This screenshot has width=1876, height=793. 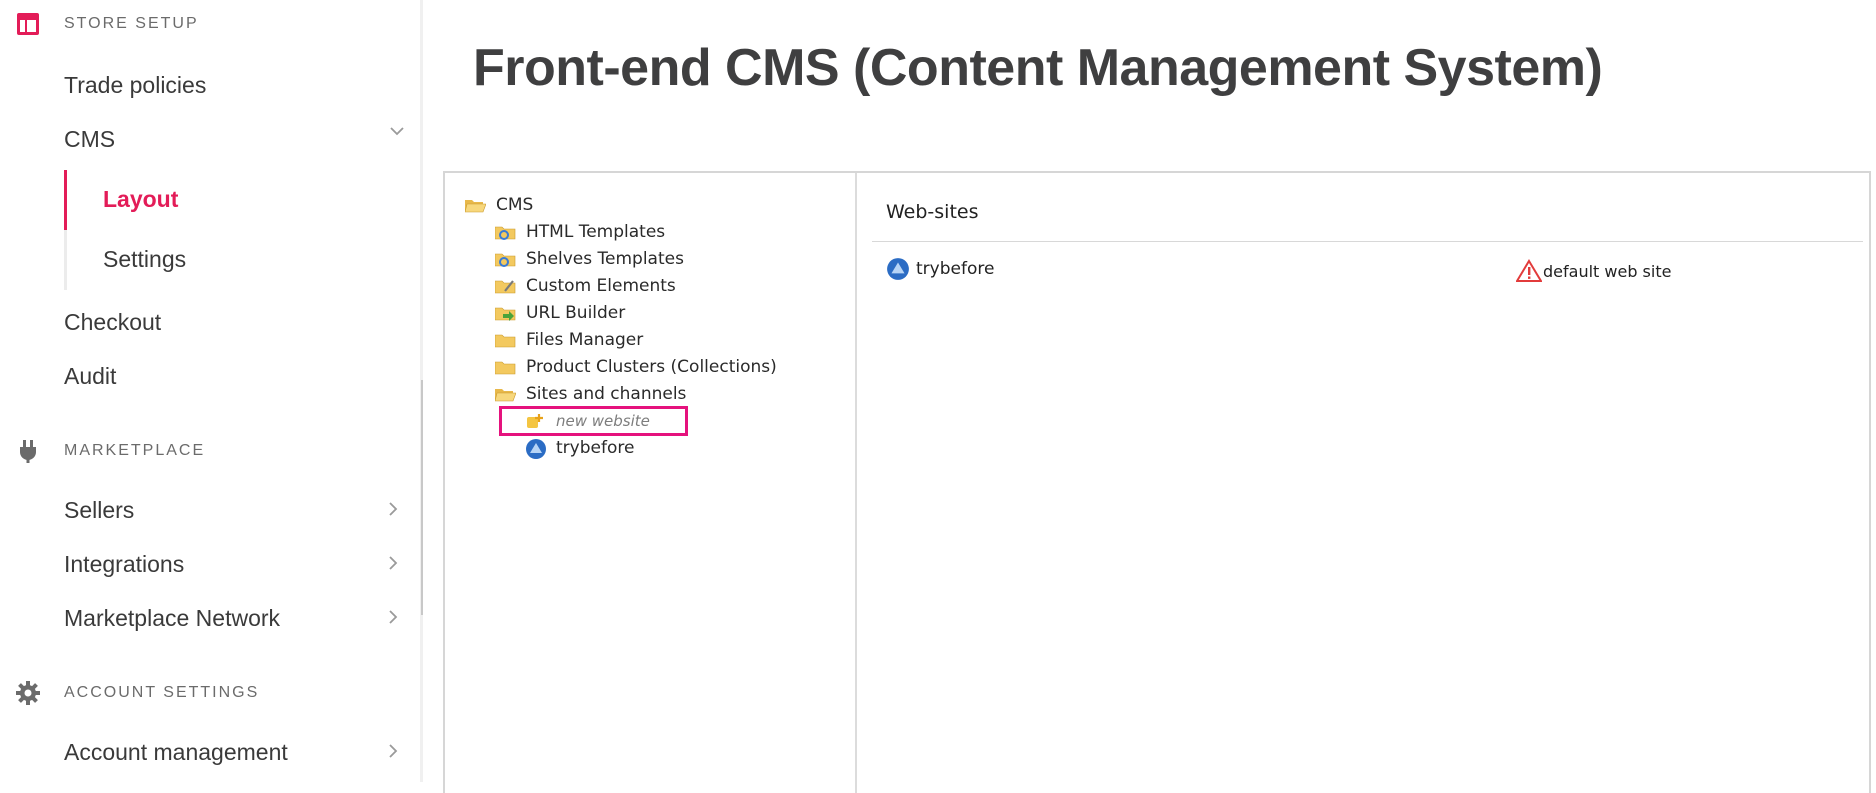 What do you see at coordinates (135, 450) in the screenshot?
I see `section-heading: MARKETPLACE` at bounding box center [135, 450].